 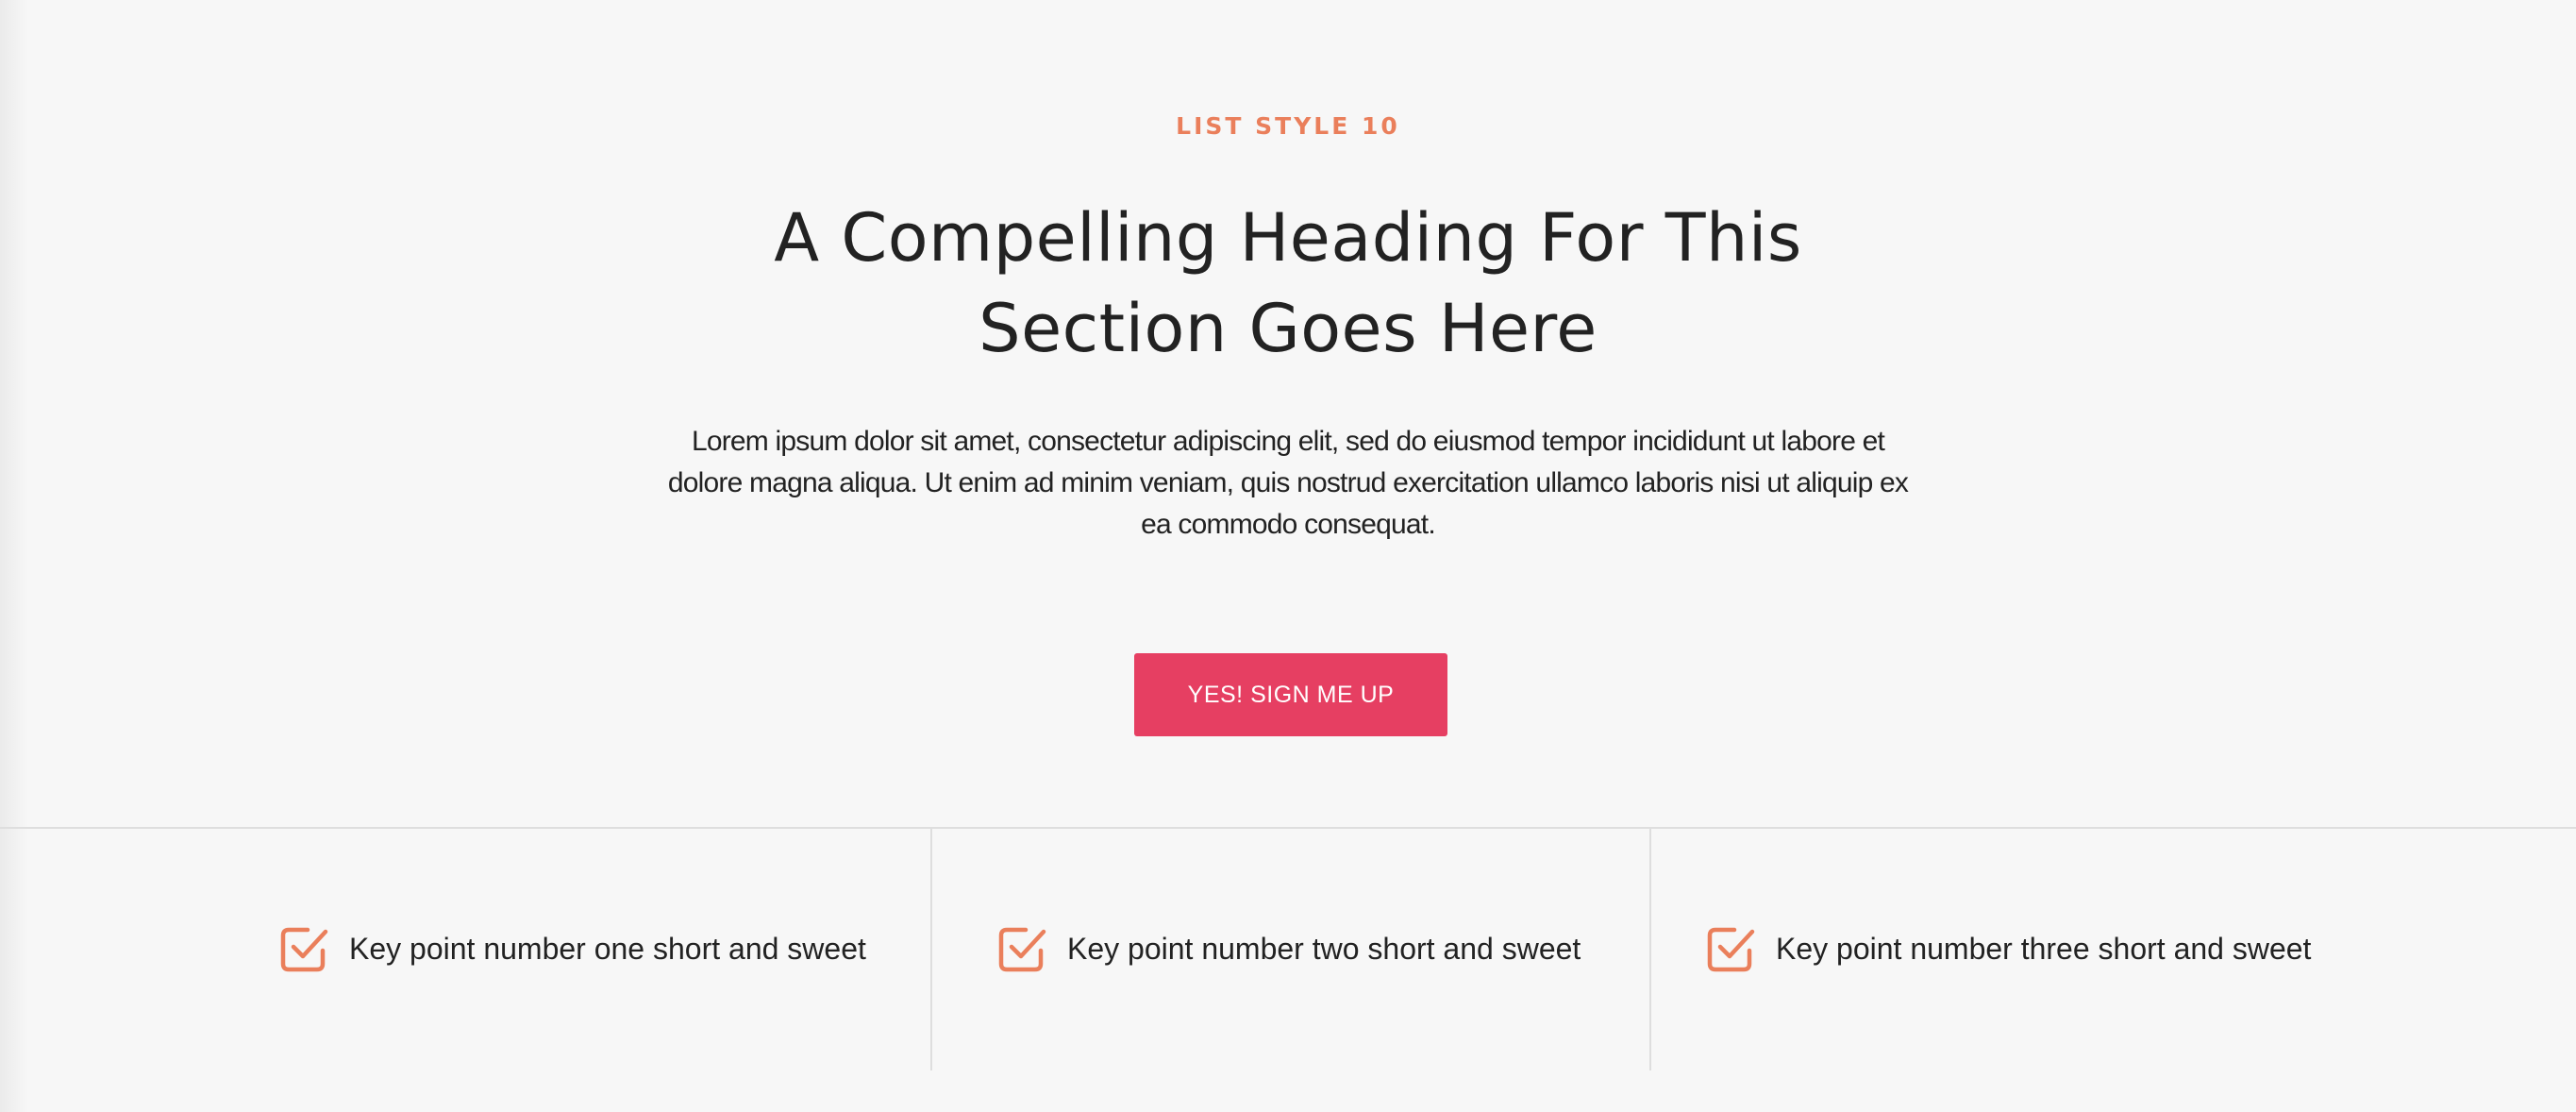 What do you see at coordinates (1324, 949) in the screenshot?
I see `key-point-label: Key point number two short and sweet` at bounding box center [1324, 949].